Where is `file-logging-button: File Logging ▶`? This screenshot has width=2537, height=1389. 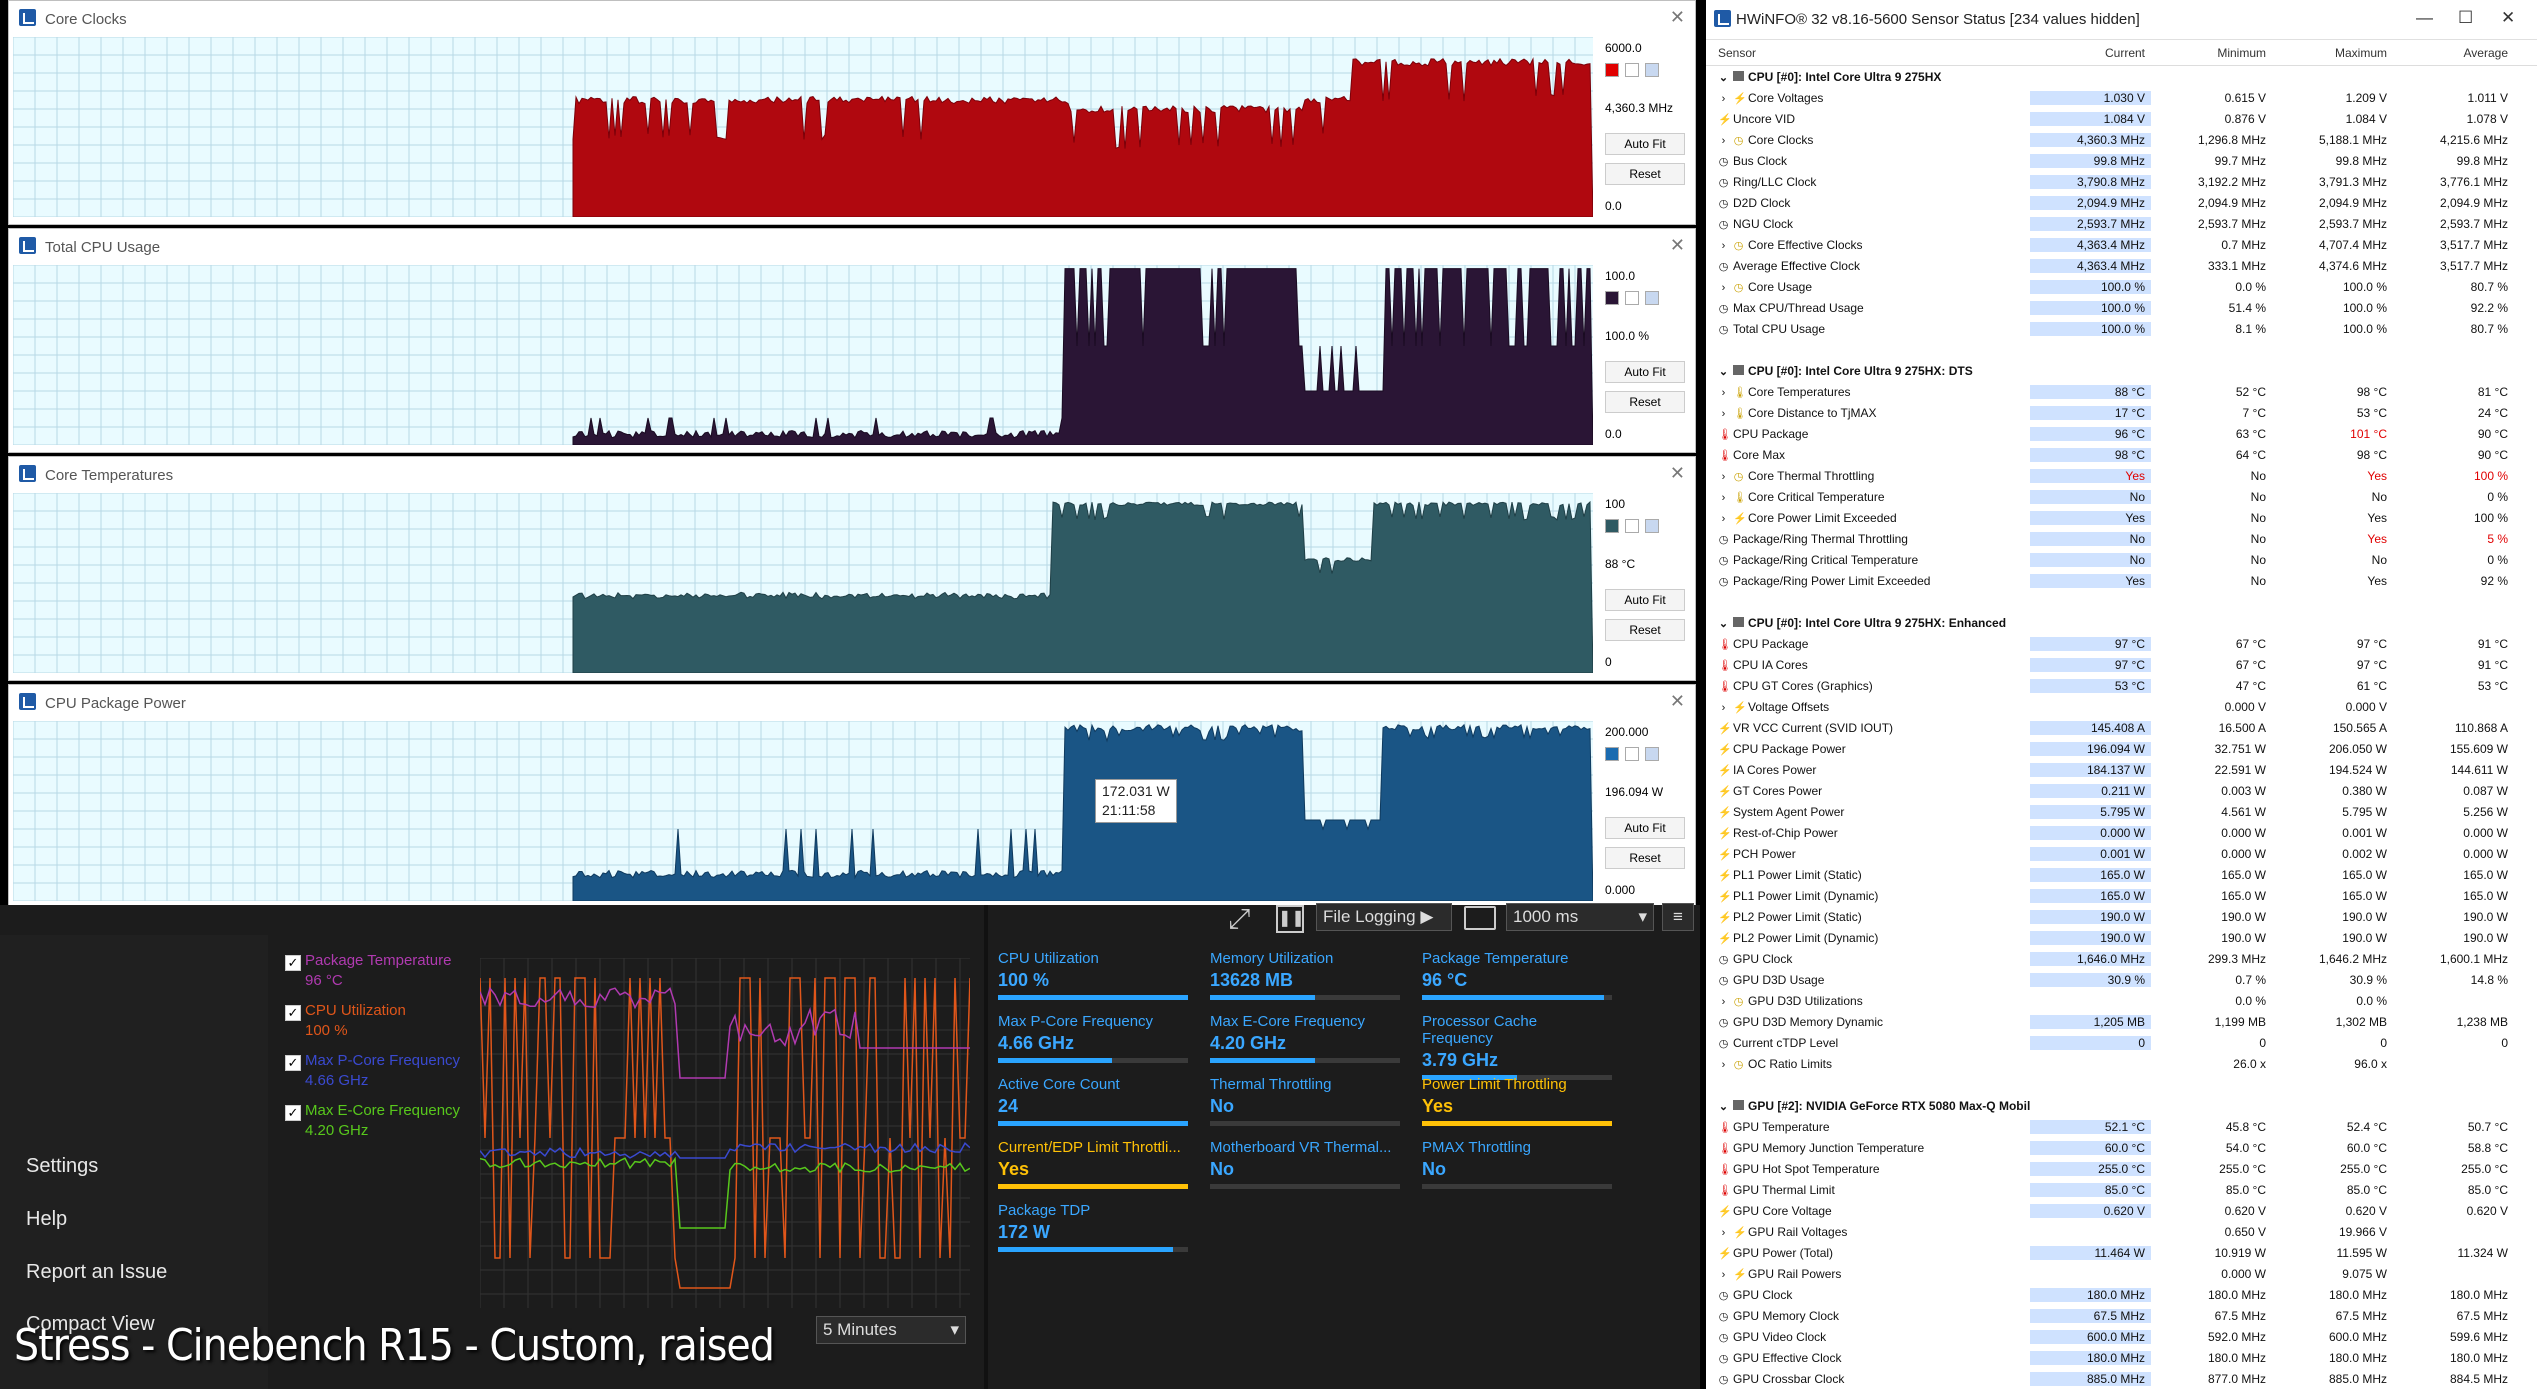 file-logging-button: File Logging ▶ is located at coordinates (1384, 917).